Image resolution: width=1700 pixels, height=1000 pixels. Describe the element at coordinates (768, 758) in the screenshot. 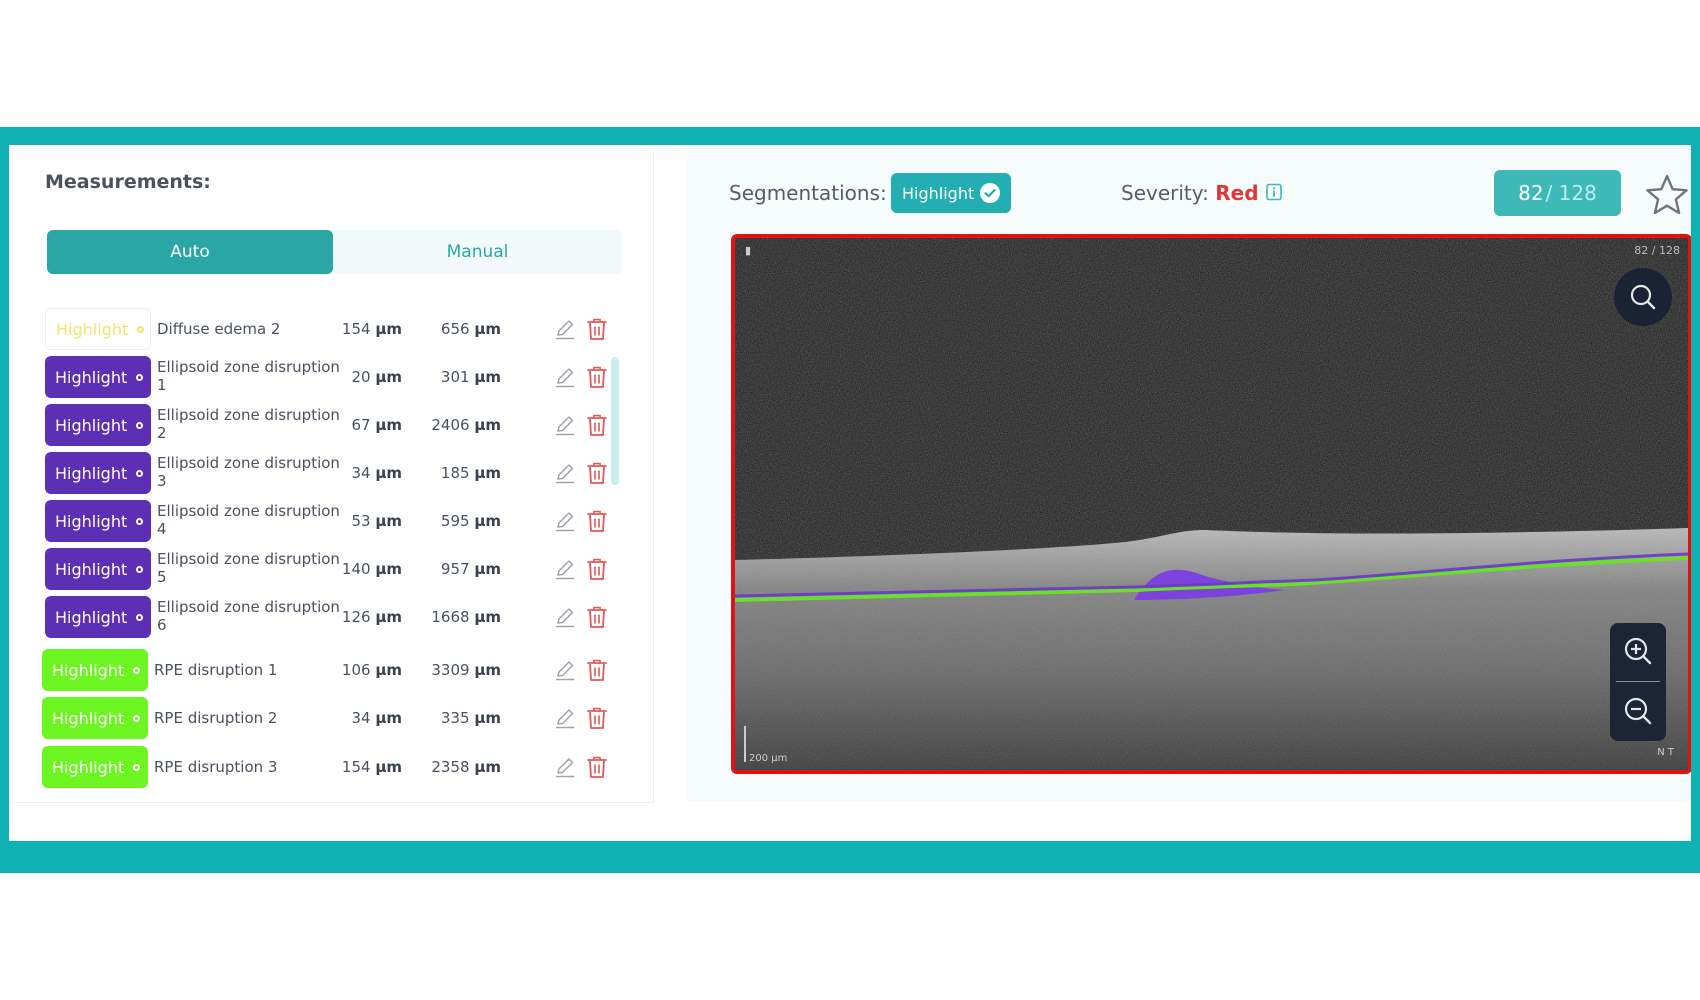

I see `scale-label: 200 µm` at that location.